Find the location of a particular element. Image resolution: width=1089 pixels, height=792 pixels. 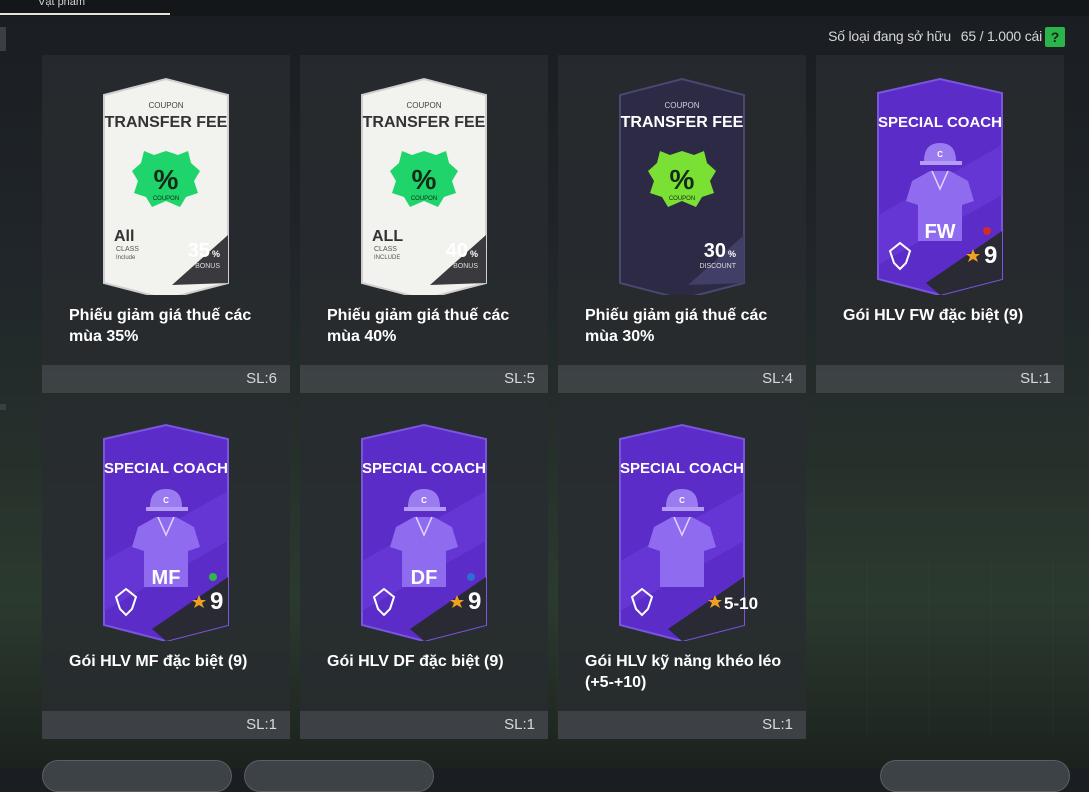

coupon-art: COUPONTRANSFER FEE%COUPON30 %DISCOUNT is located at coordinates (682, 186).